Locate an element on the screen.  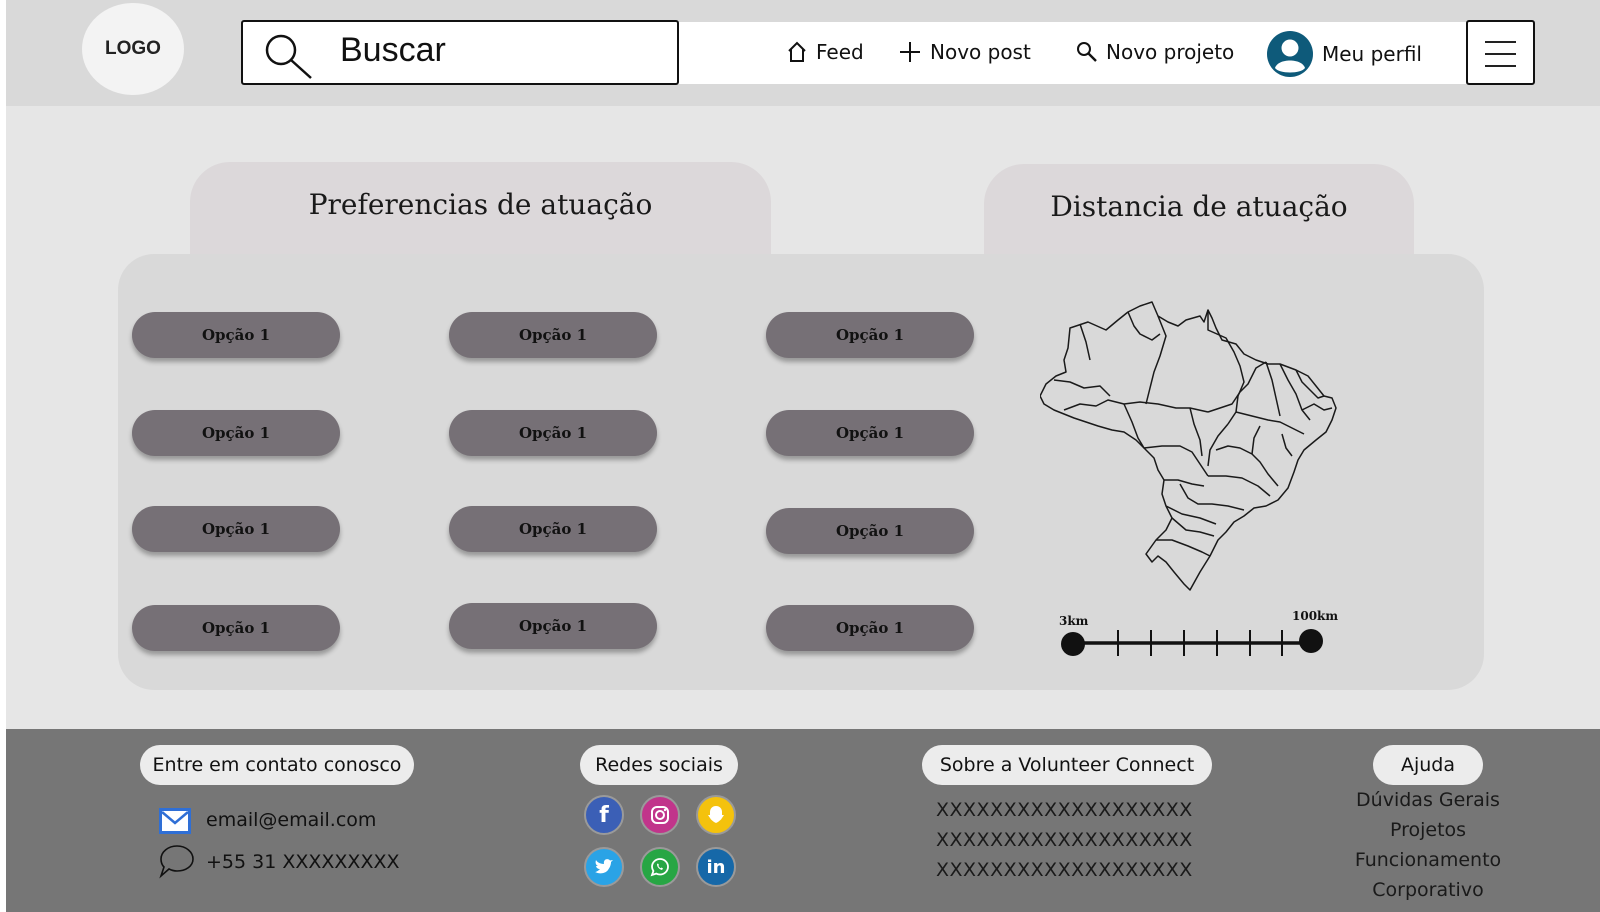
email-icon is located at coordinates (175, 821).